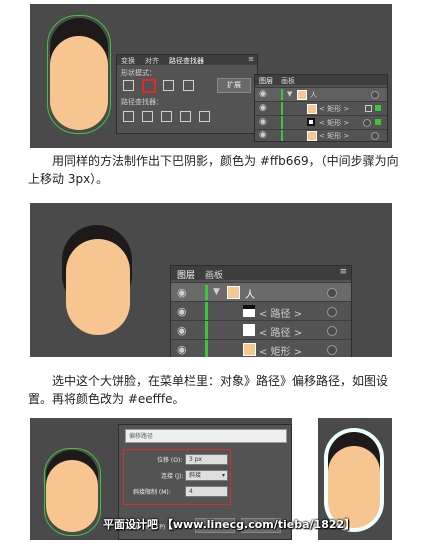  Describe the element at coordinates (141, 436) in the screenshot. I see `dialog-title: 偏移路径` at that location.